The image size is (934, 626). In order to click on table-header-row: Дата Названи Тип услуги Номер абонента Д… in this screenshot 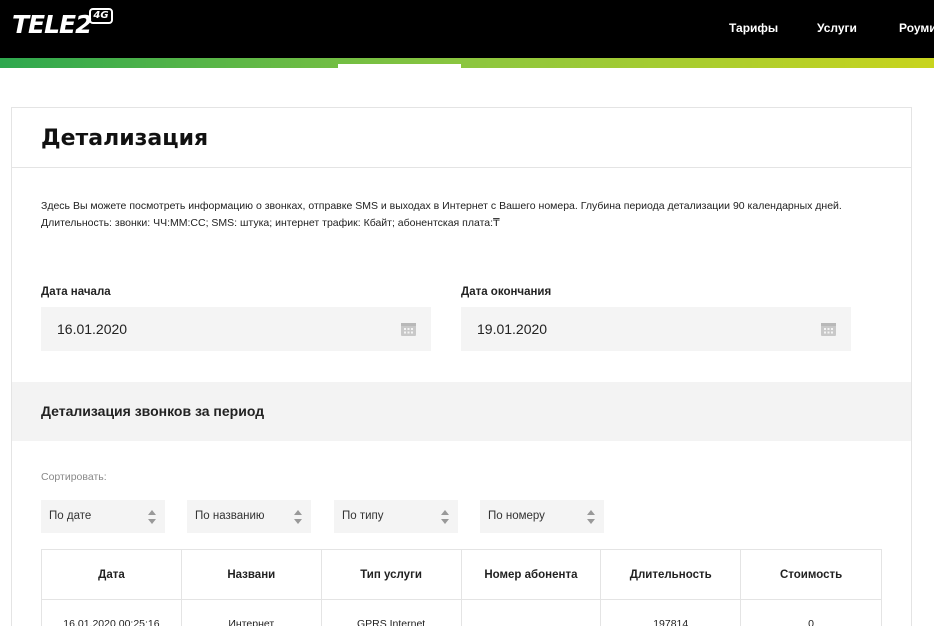, I will do `click(461, 574)`.